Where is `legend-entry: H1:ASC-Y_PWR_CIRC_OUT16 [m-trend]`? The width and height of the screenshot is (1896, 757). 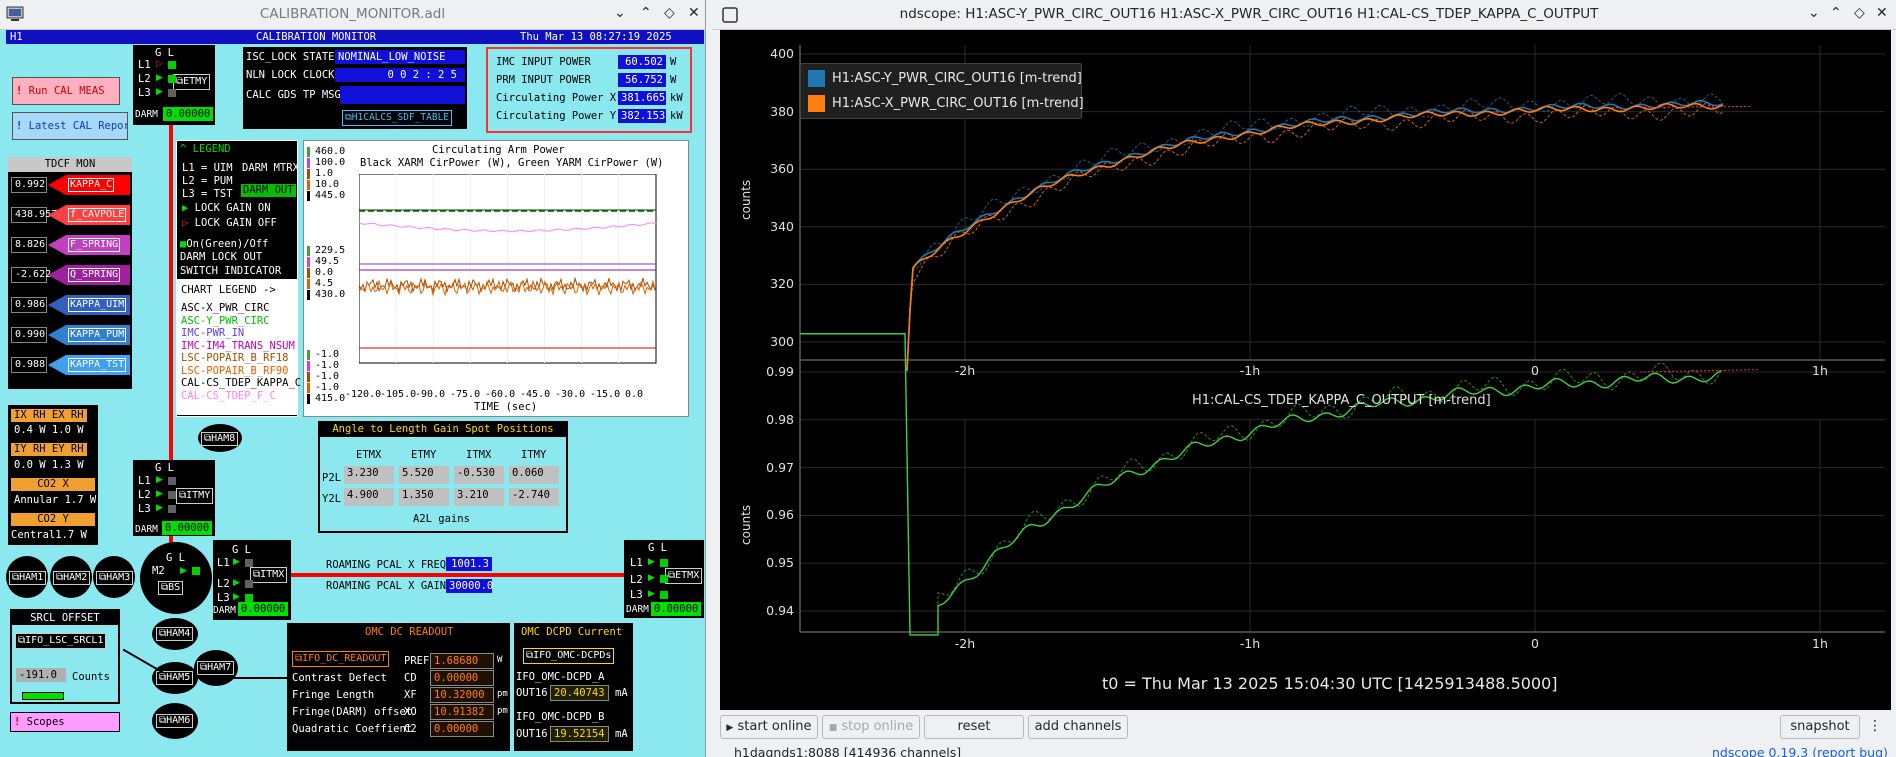
legend-entry: H1:ASC-Y_PWR_CIRC_OUT16 [m-trend] is located at coordinates (957, 78).